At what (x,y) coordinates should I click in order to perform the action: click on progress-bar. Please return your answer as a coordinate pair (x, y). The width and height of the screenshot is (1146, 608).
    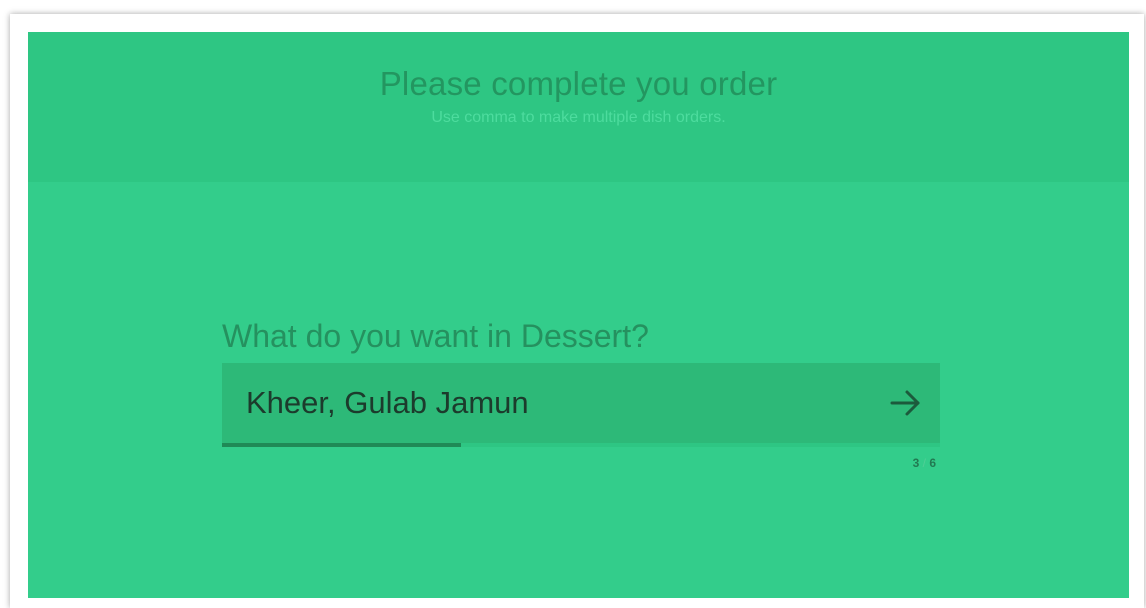
    Looking at the image, I should click on (581, 445).